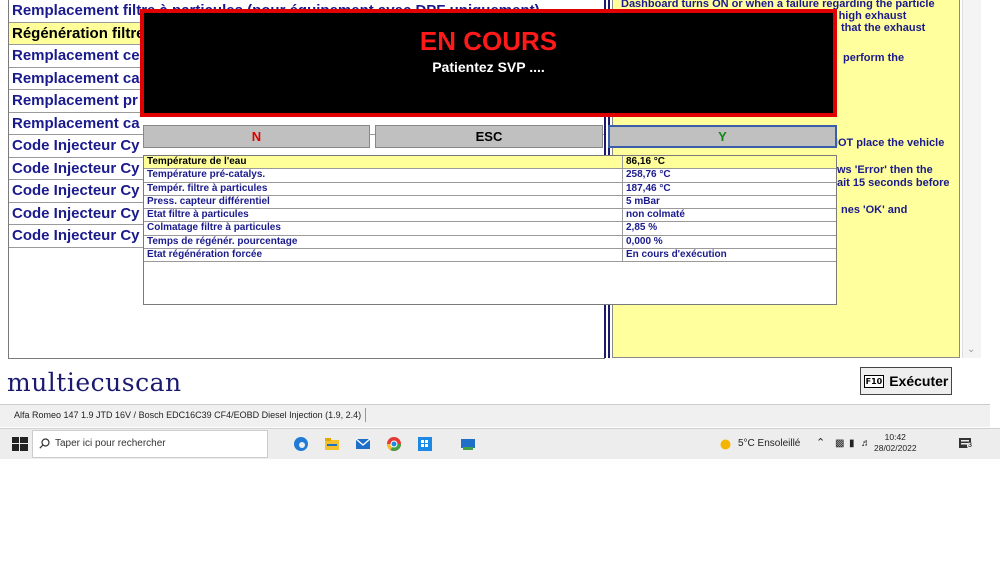 The height and width of the screenshot is (563, 1000). I want to click on table-row: Température de l'eau 86,16 °C, so click(490, 163).